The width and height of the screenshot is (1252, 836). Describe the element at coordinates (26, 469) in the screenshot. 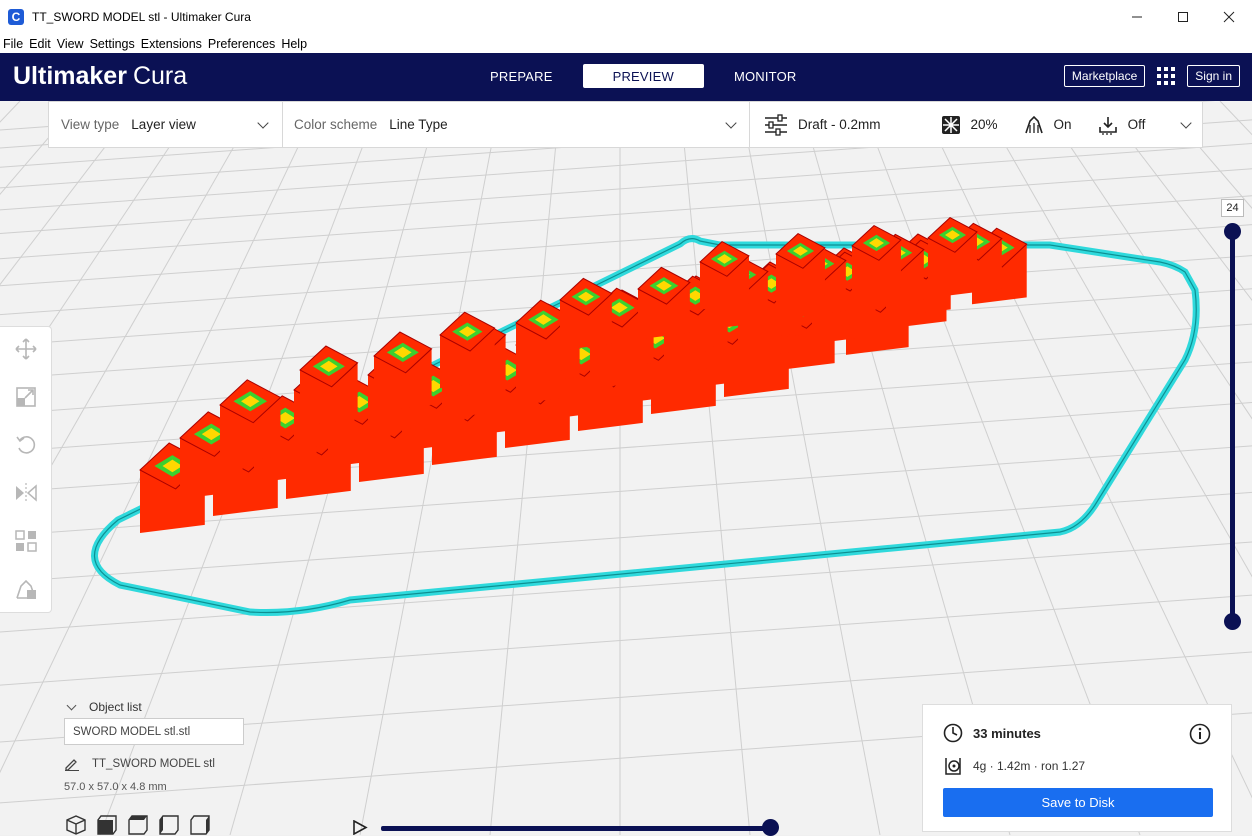

I see `tool-panel` at that location.